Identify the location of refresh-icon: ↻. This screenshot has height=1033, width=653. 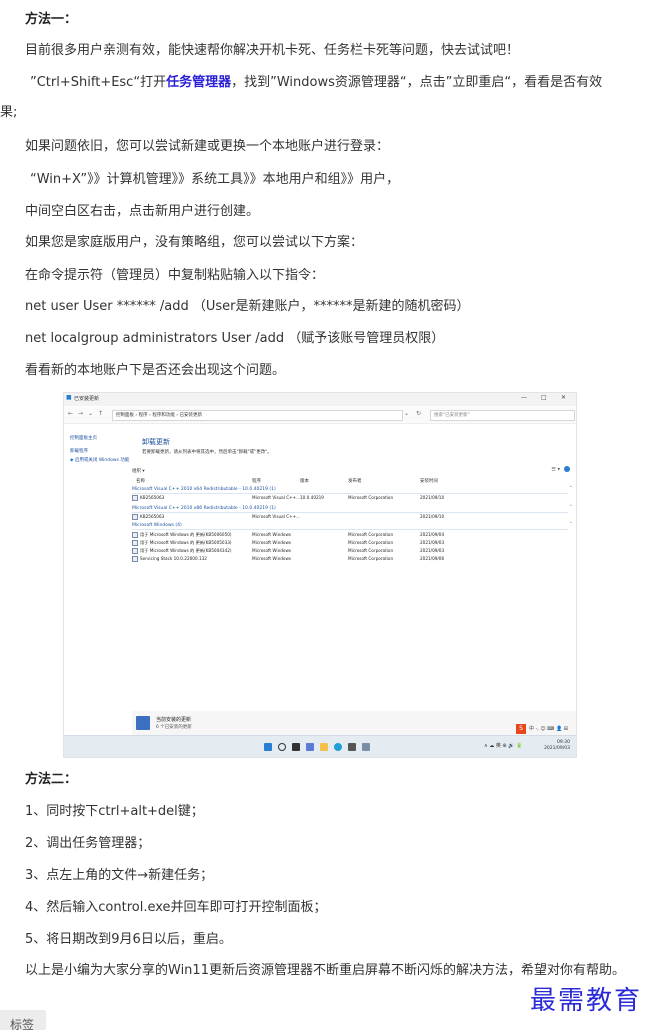
(418, 413).